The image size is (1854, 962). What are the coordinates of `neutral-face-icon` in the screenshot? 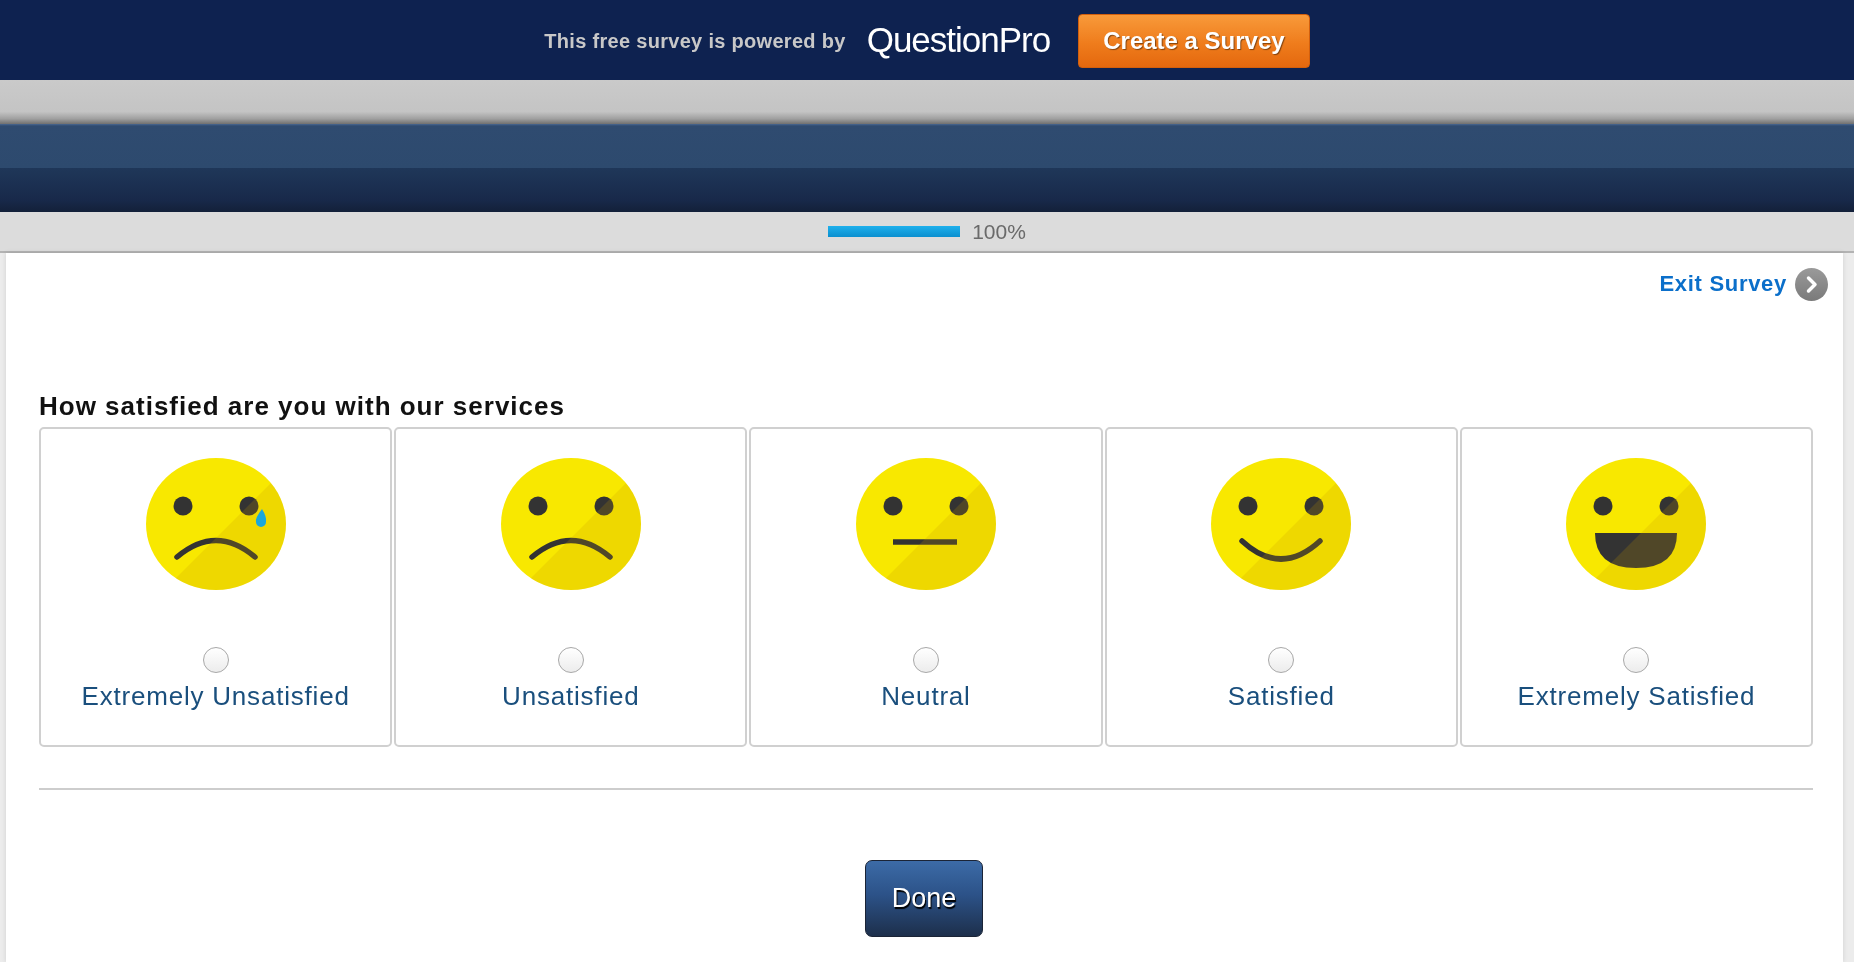 It's located at (926, 524).